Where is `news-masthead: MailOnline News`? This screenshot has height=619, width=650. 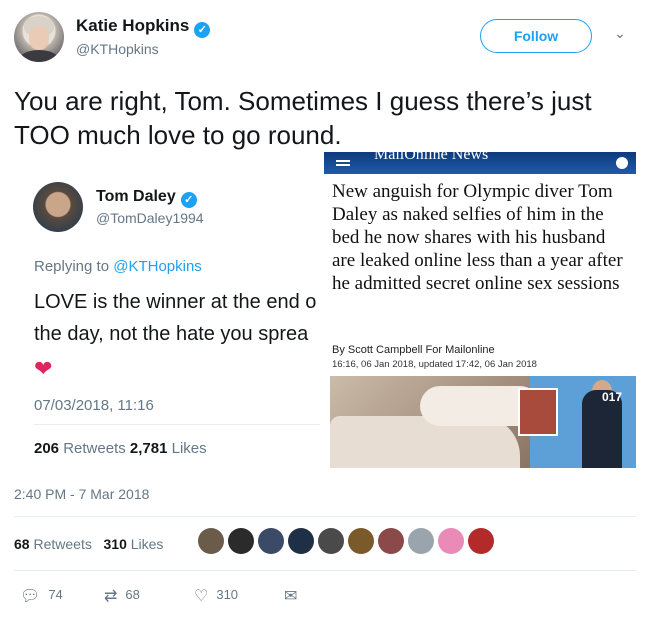 news-masthead: MailOnline News is located at coordinates (480, 163).